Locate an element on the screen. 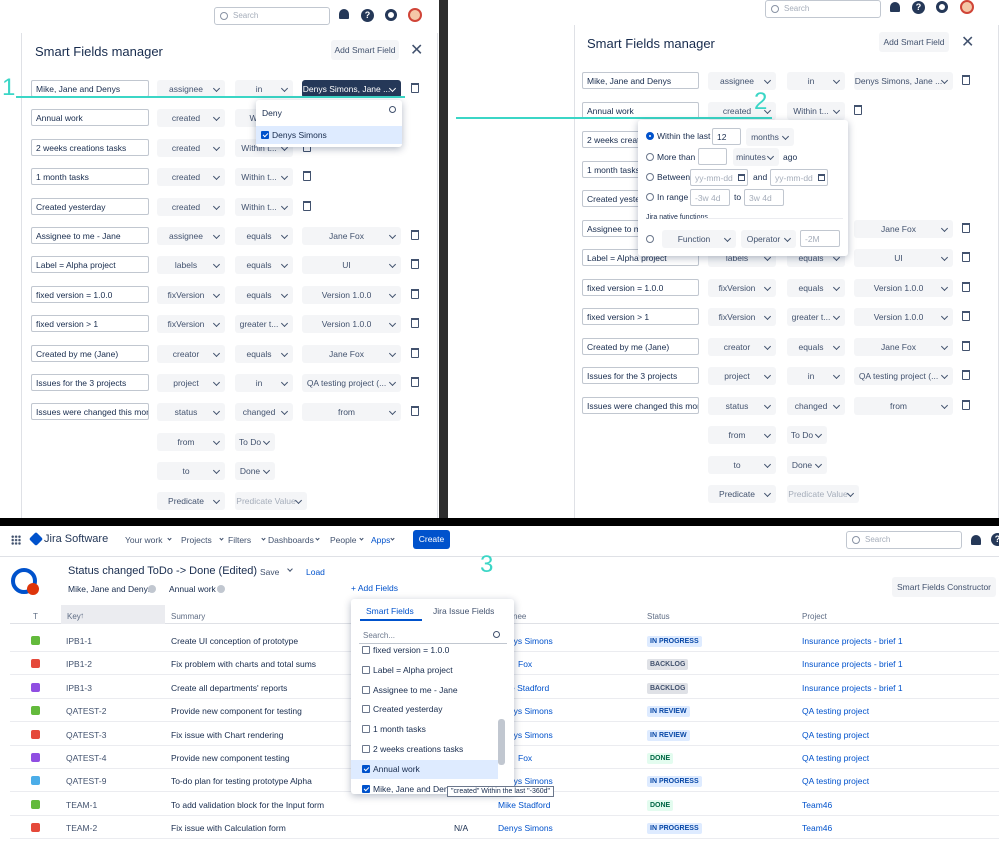  function-select: Function is located at coordinates (699, 239).